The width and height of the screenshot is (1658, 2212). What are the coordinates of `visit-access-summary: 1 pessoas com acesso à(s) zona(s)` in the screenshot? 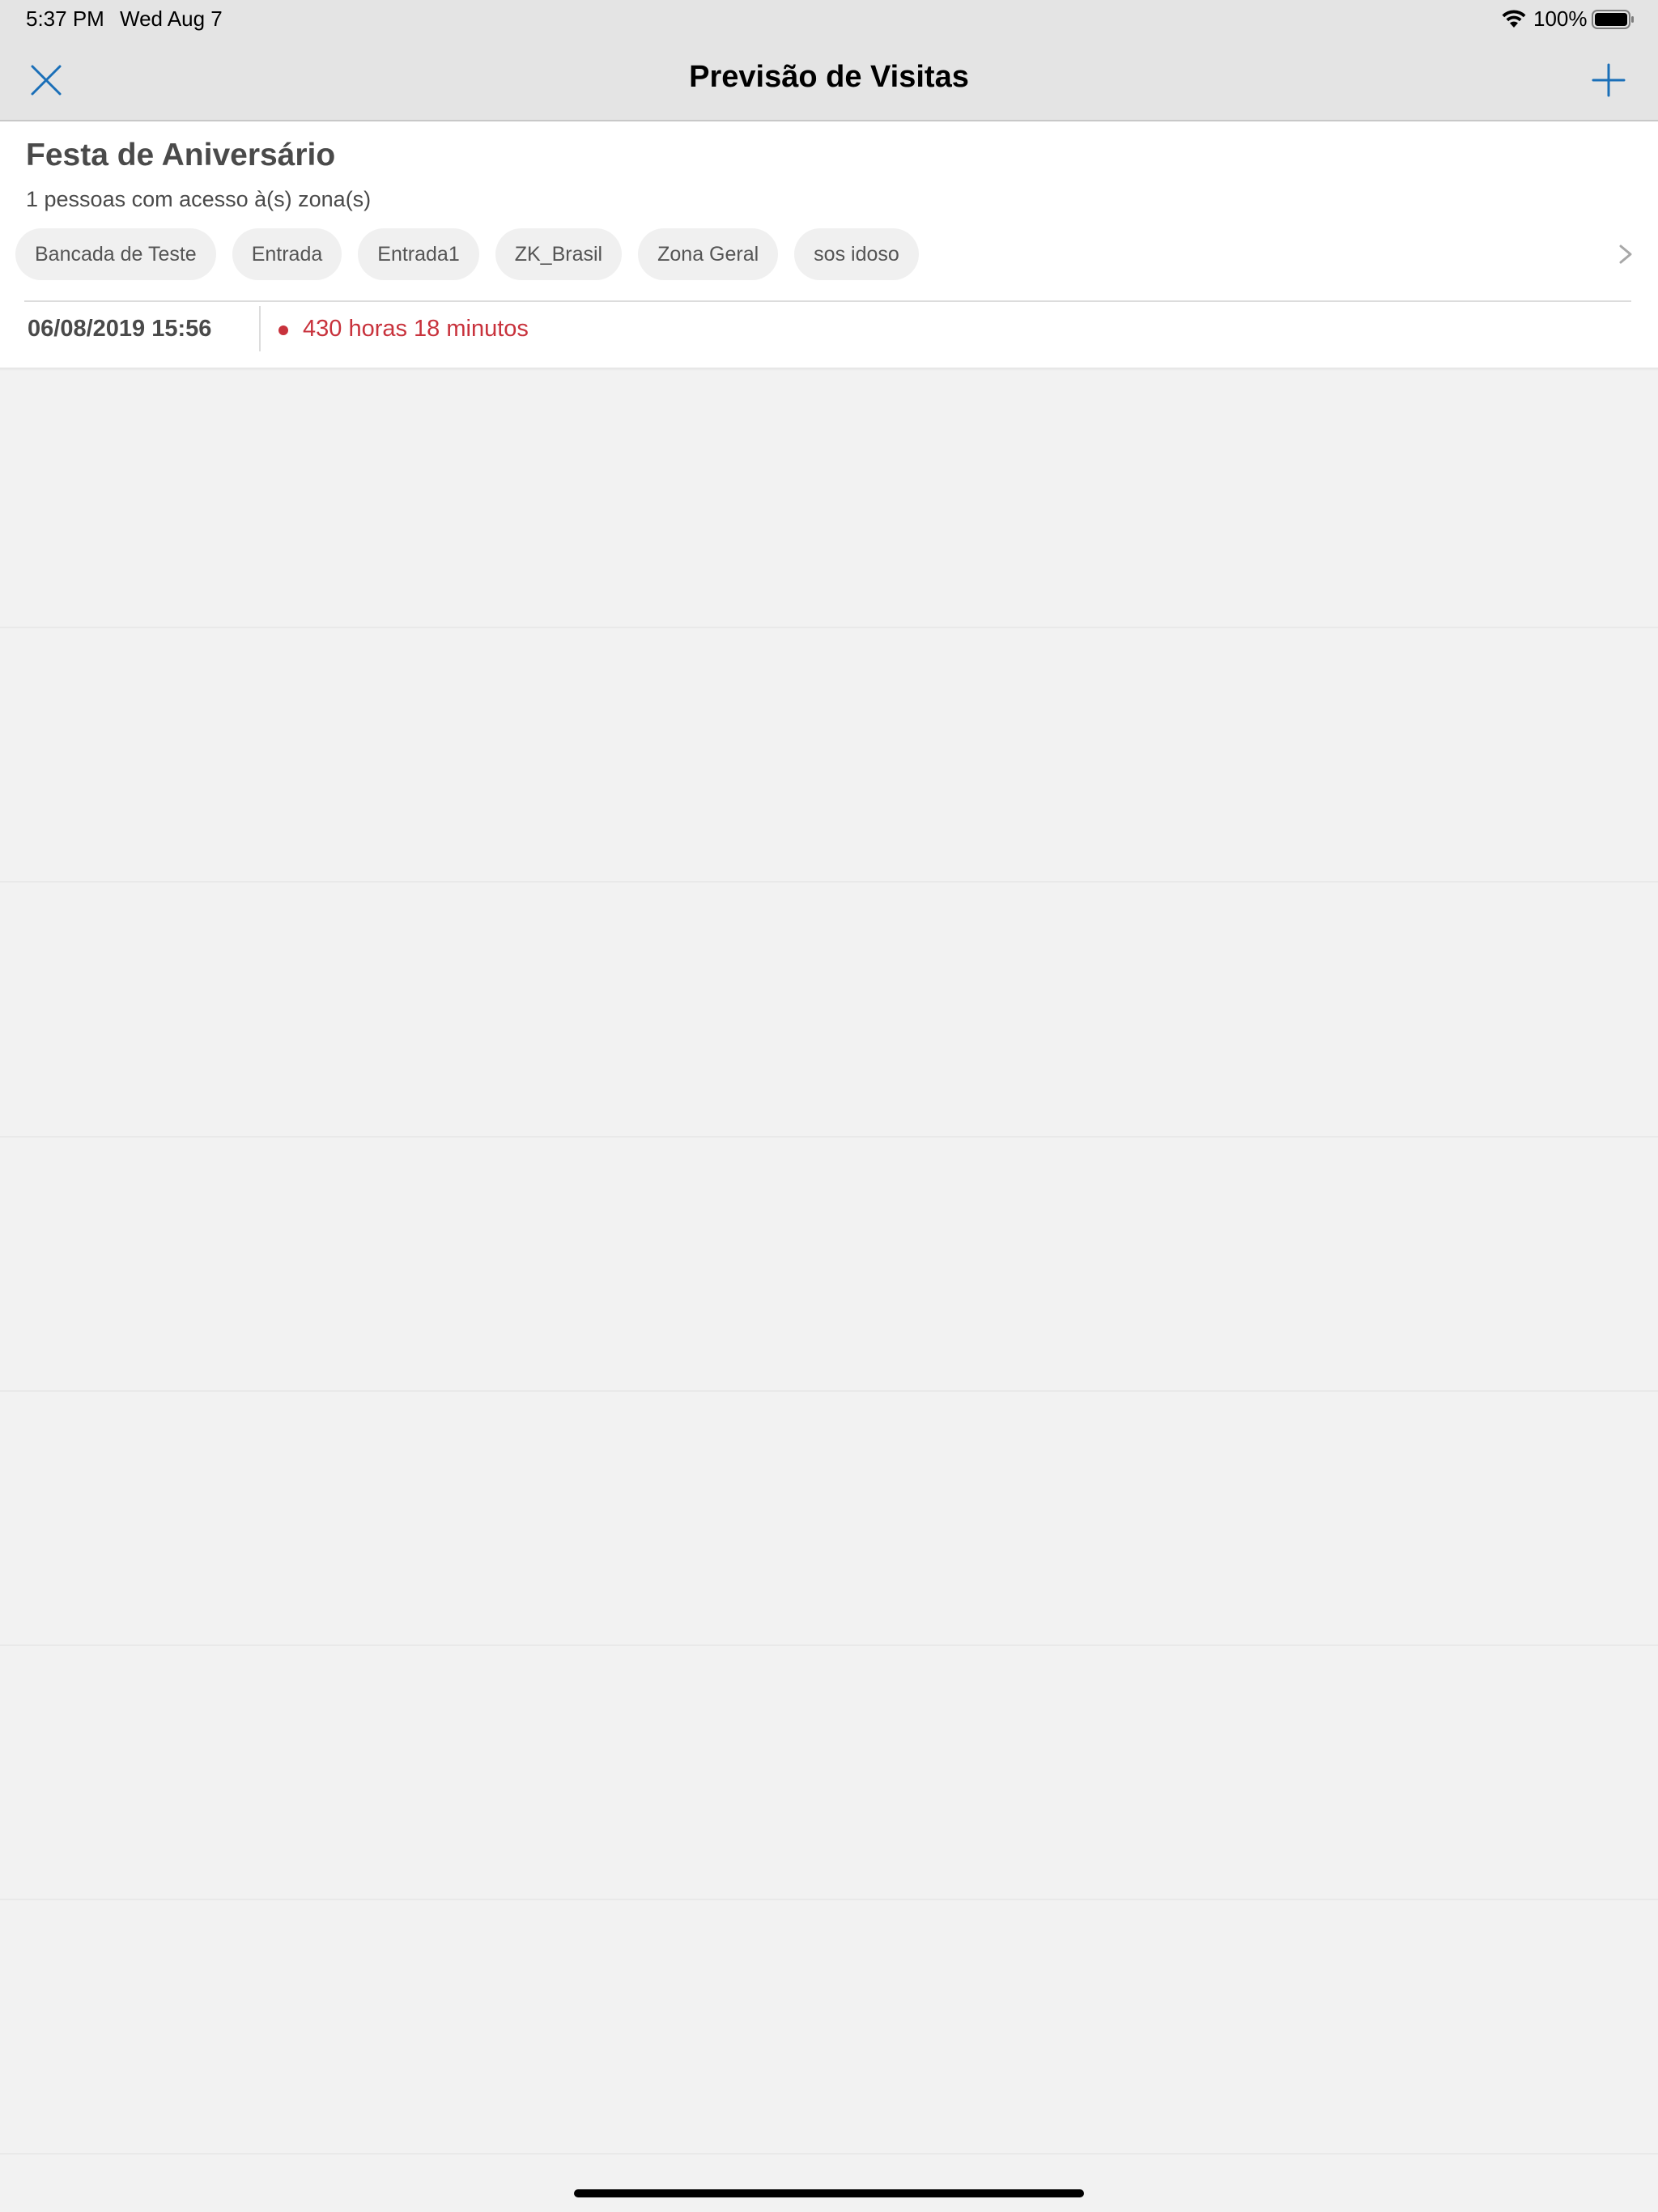 It's located at (199, 199).